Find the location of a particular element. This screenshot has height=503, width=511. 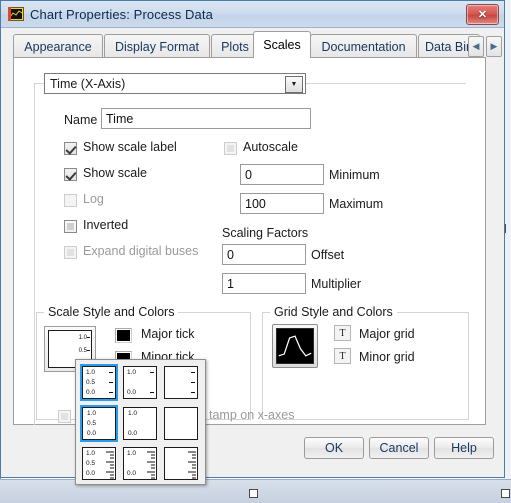

multiplier-input: 1 is located at coordinates (264, 283).